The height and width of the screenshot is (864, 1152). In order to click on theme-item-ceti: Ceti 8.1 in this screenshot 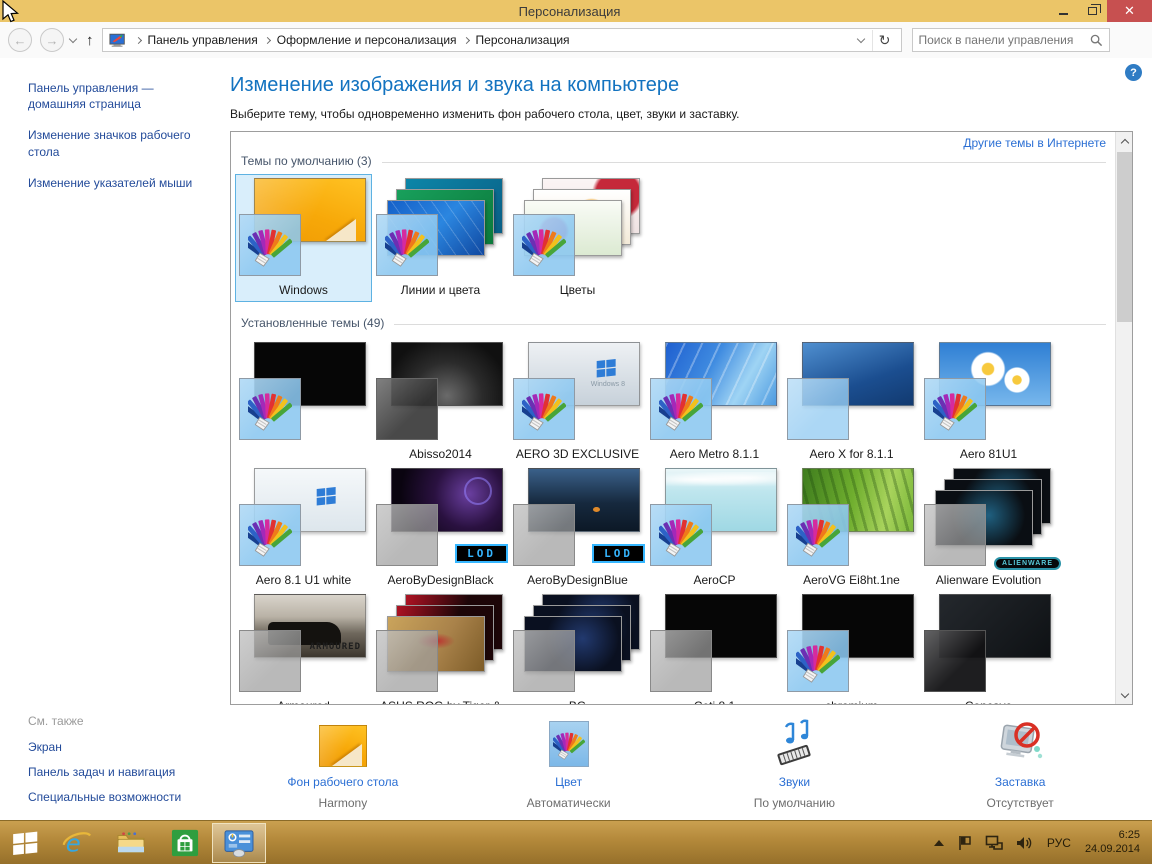, I will do `click(714, 647)`.